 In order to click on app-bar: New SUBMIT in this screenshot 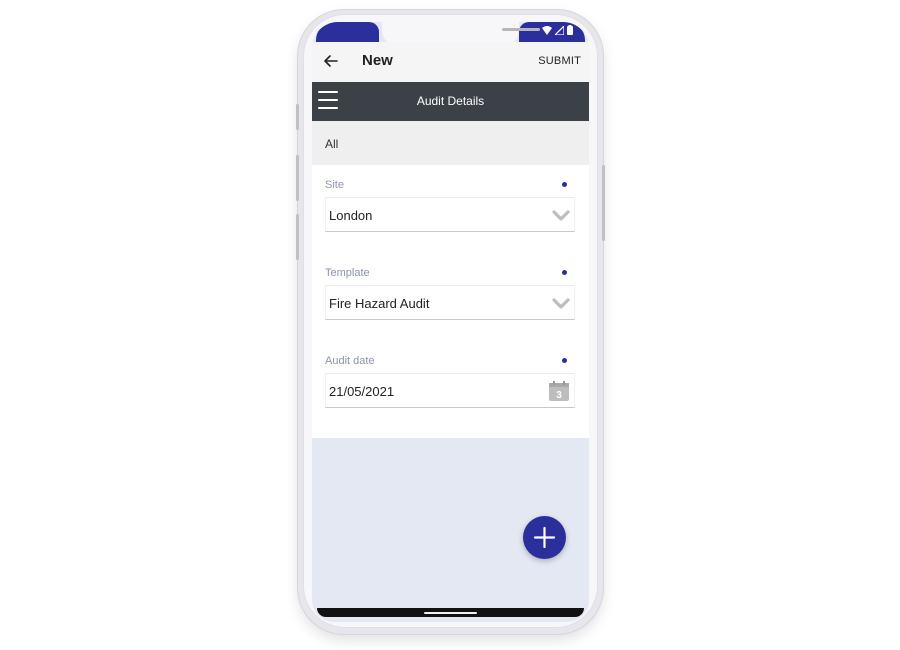, I will do `click(450, 62)`.